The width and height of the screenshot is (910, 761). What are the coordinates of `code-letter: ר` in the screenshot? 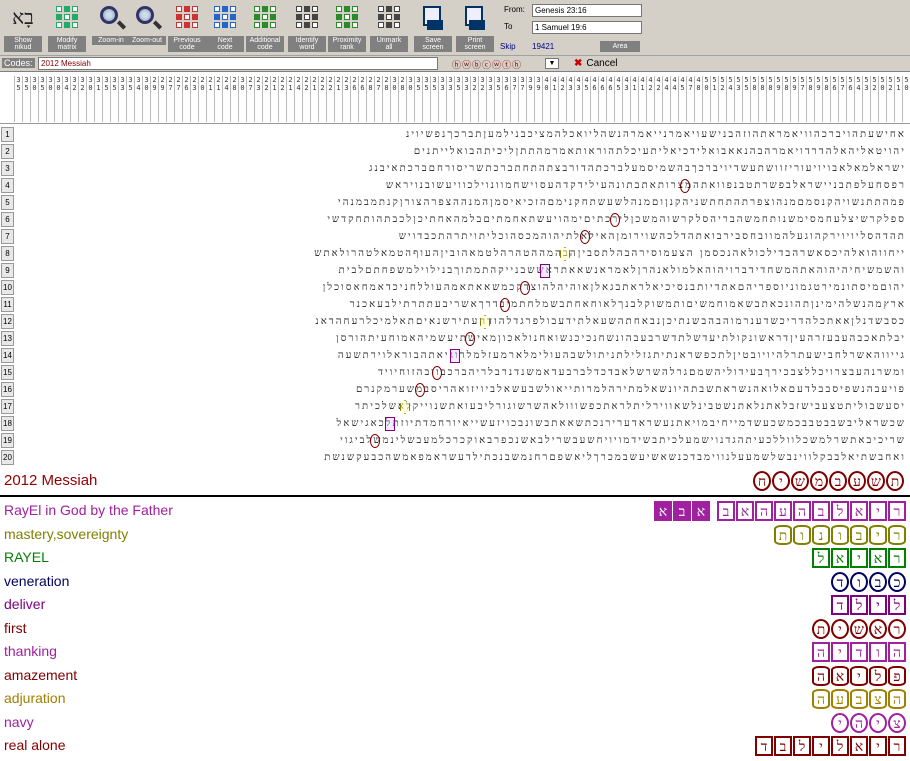 It's located at (897, 746).